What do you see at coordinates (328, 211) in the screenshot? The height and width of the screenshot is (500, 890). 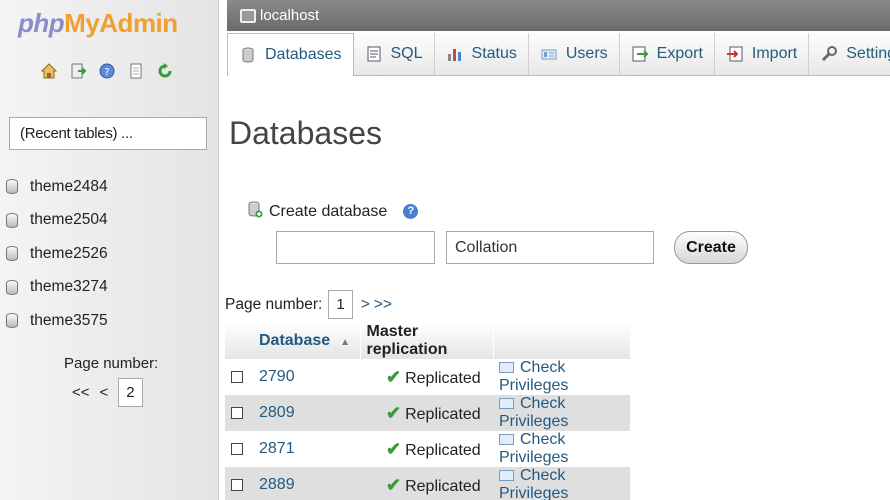 I see `create-database-label: Create database` at bounding box center [328, 211].